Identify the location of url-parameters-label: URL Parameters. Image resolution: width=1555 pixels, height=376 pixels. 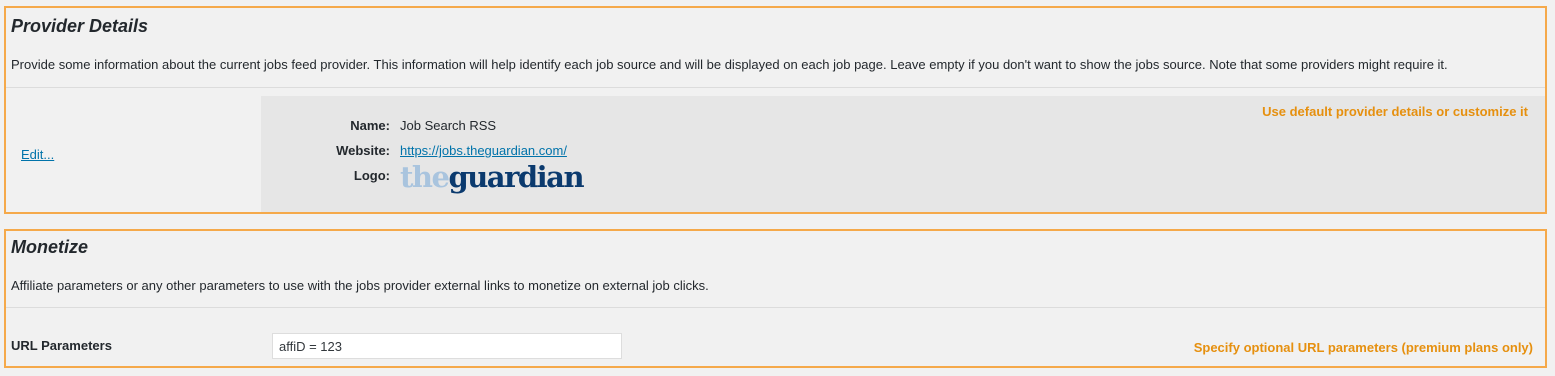
(61, 345).